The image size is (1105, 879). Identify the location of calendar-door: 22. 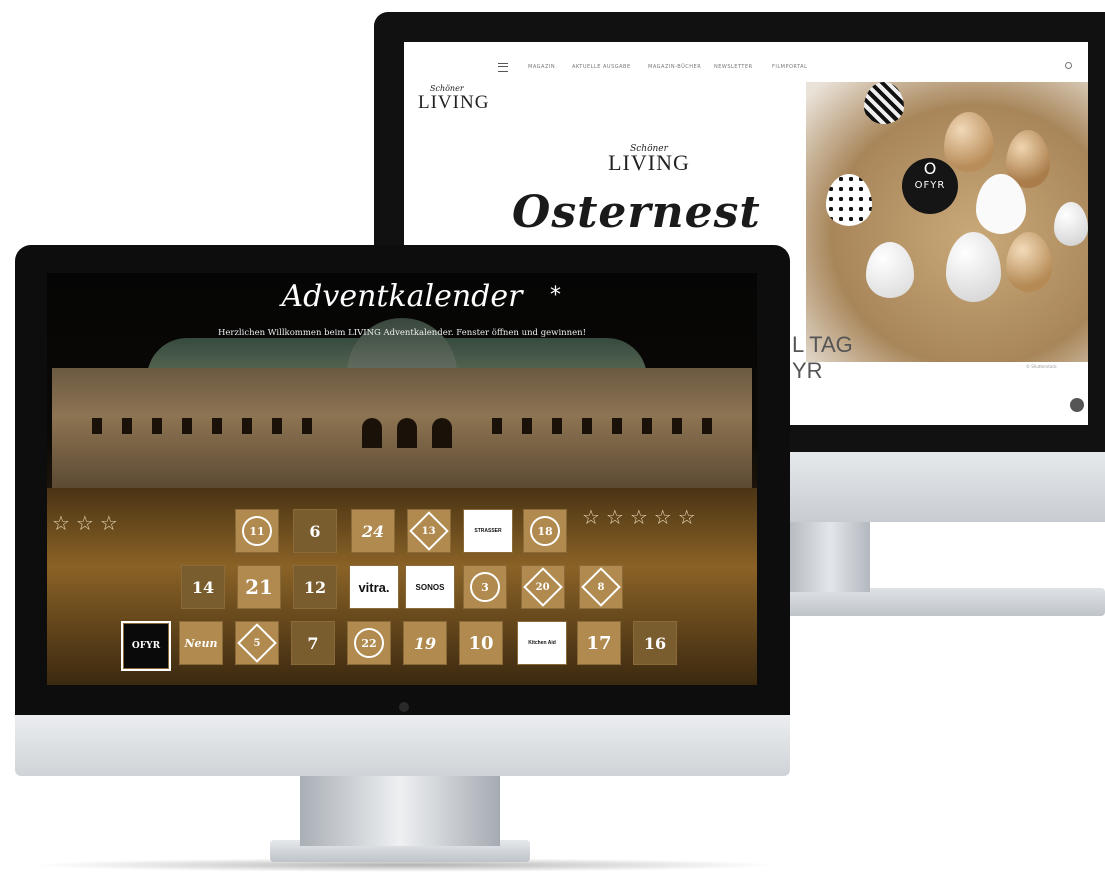
(369, 643).